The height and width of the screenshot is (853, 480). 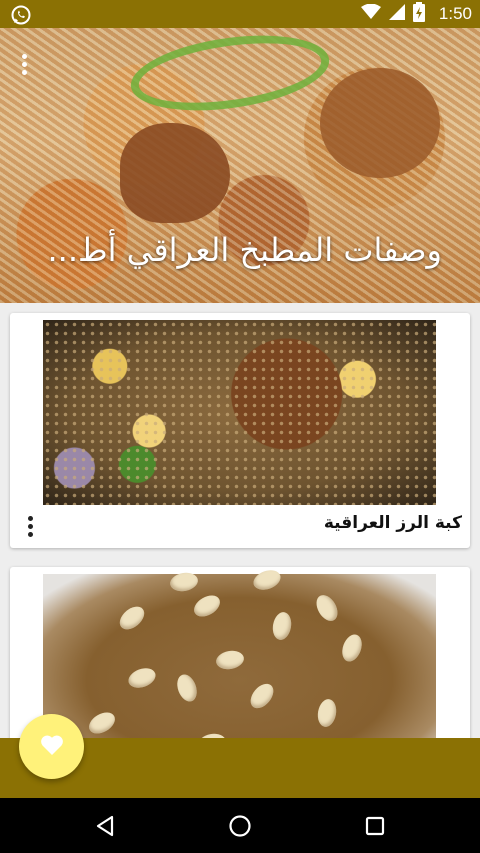 I want to click on home-icon, so click(x=240, y=826).